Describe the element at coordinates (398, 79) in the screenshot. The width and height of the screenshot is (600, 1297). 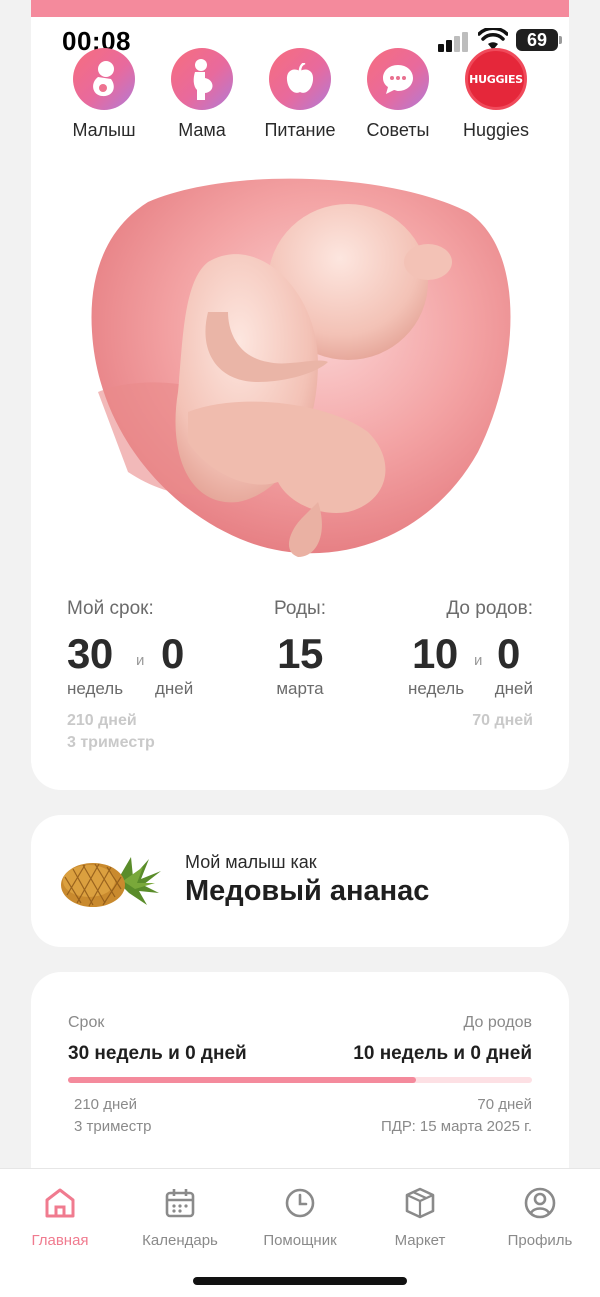
I see `chat-bubble-icon` at that location.